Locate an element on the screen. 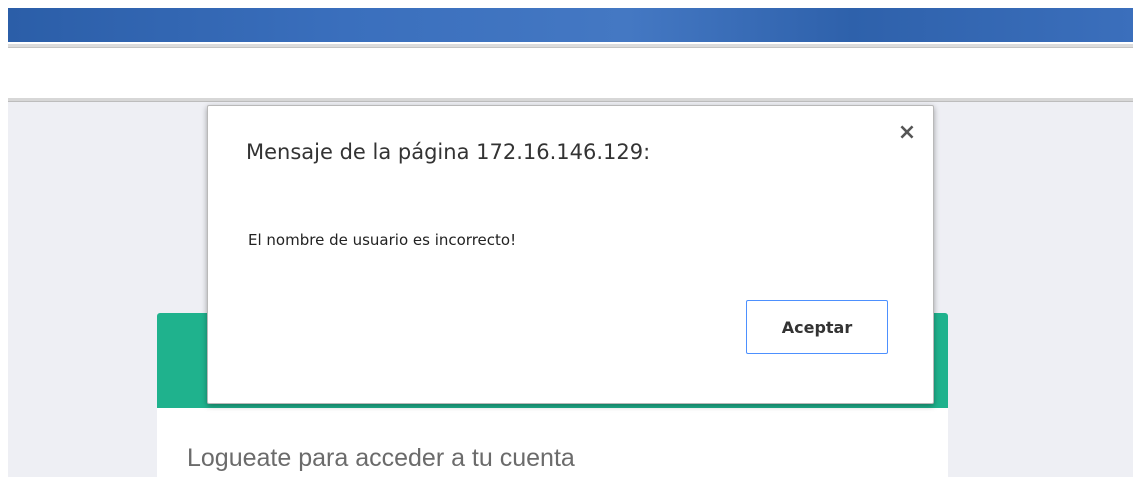 The image size is (1133, 477). dialog-title: Mensaje de la página 172.16.146.129: is located at coordinates (448, 152).